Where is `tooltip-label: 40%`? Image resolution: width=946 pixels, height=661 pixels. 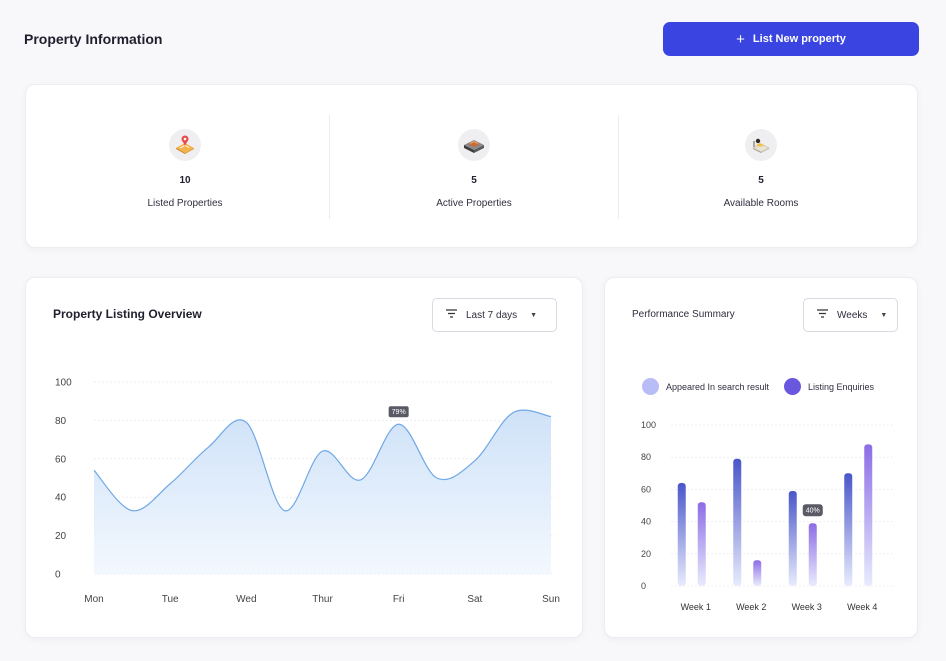 tooltip-label: 40% is located at coordinates (813, 511).